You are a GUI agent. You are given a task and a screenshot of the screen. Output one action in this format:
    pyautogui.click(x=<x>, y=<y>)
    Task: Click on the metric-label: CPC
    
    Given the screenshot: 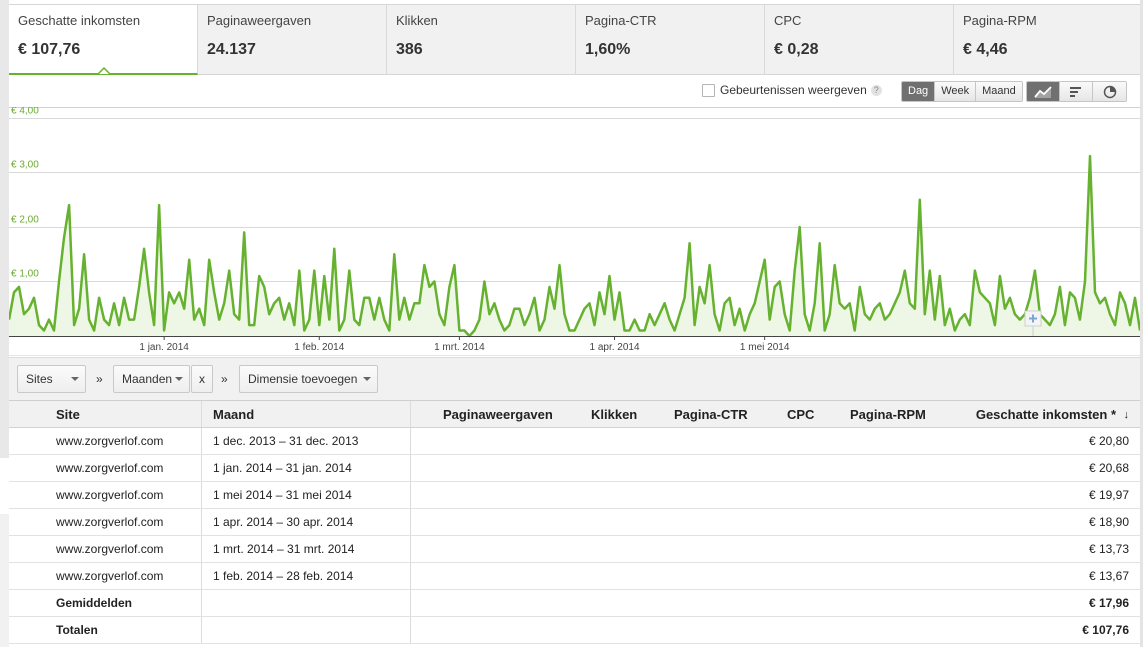 What is the action you would take?
    pyautogui.click(x=788, y=20)
    